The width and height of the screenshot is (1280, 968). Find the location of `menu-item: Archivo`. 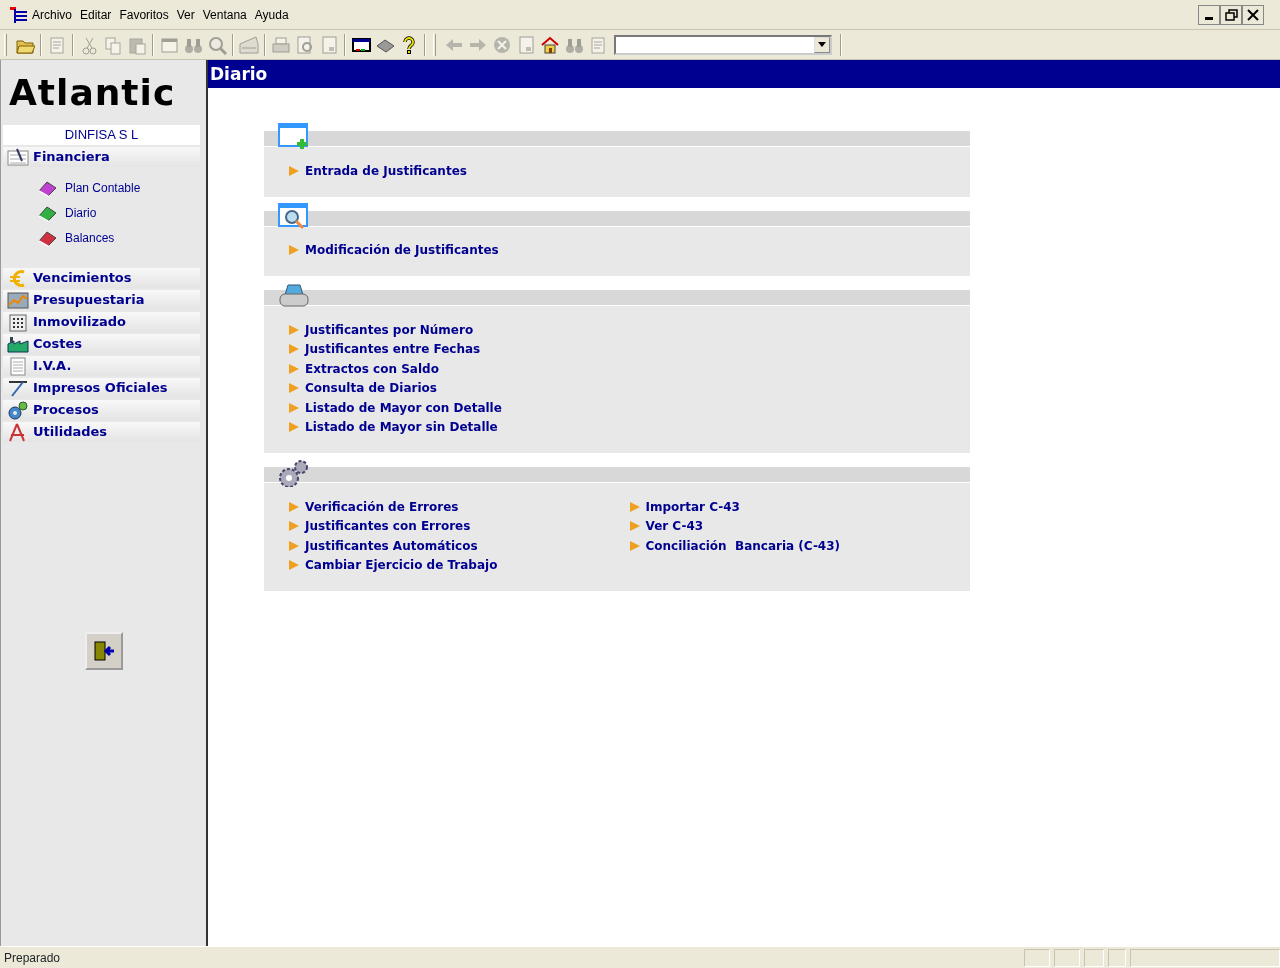

menu-item: Archivo is located at coordinates (52, 14).